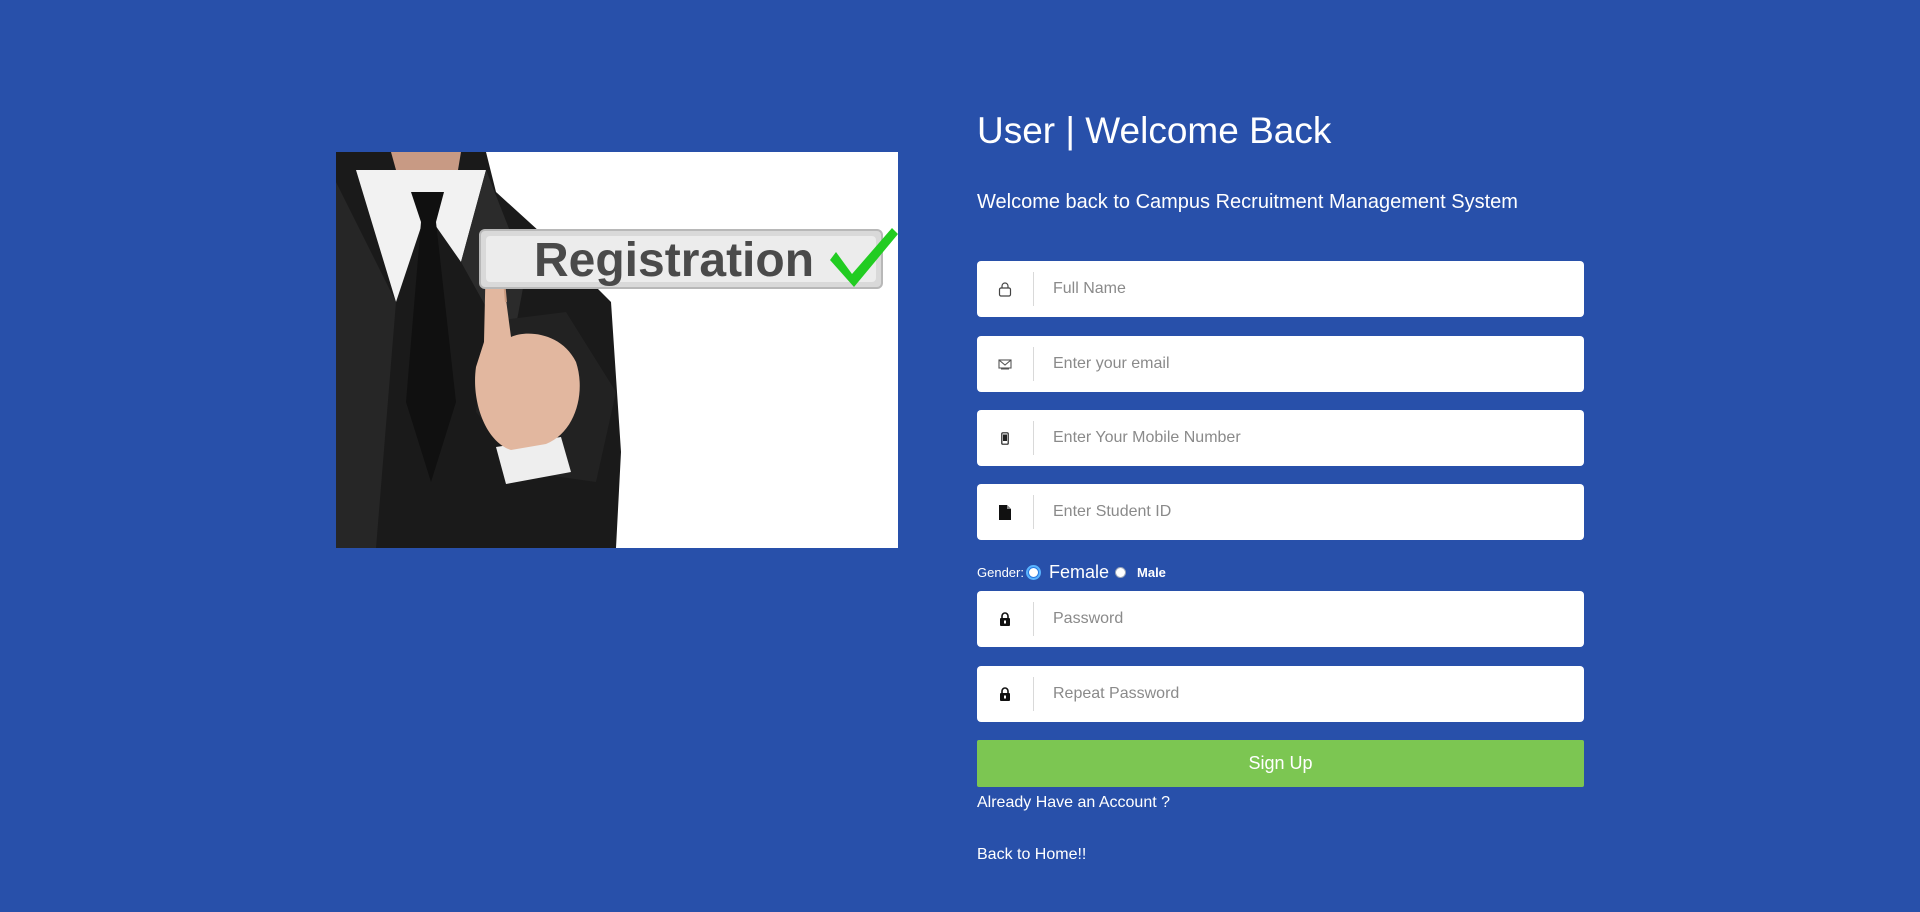  Describe the element at coordinates (1309, 512) in the screenshot. I see `student-id-input` at that location.